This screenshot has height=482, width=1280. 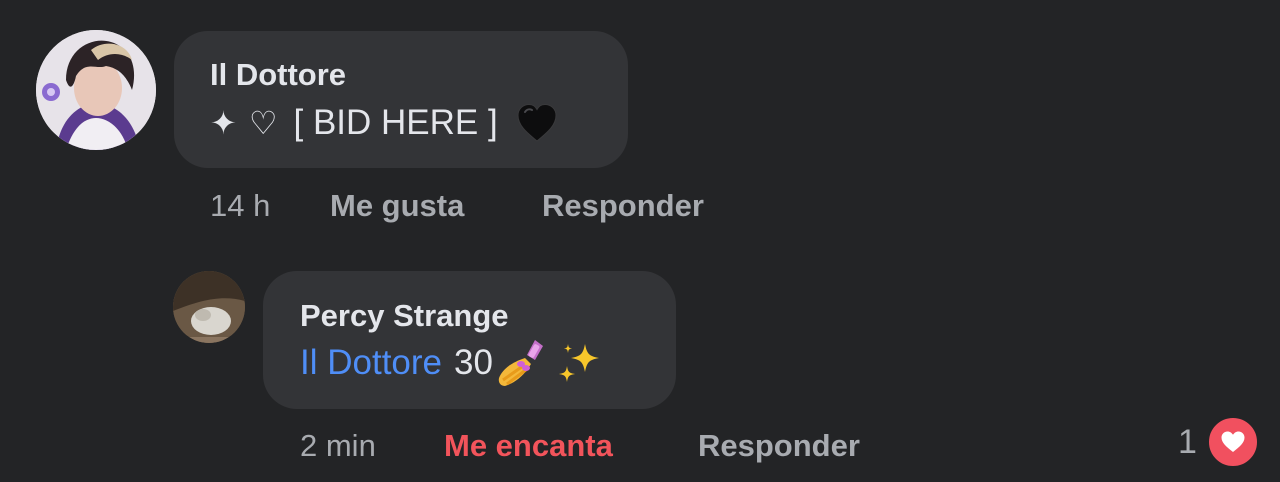 I want to click on comment-text: Il Dottore 30, so click(x=451, y=363).